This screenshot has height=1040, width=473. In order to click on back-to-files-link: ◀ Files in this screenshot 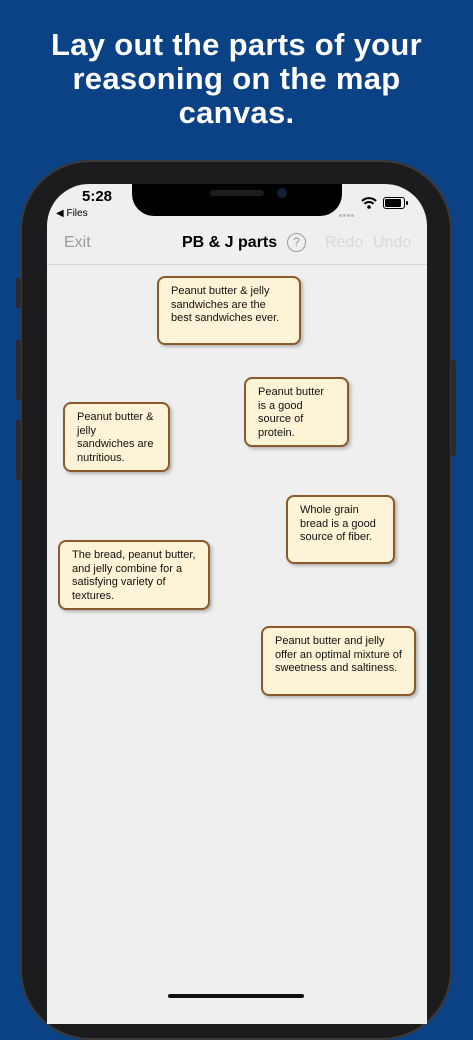, I will do `click(72, 213)`.